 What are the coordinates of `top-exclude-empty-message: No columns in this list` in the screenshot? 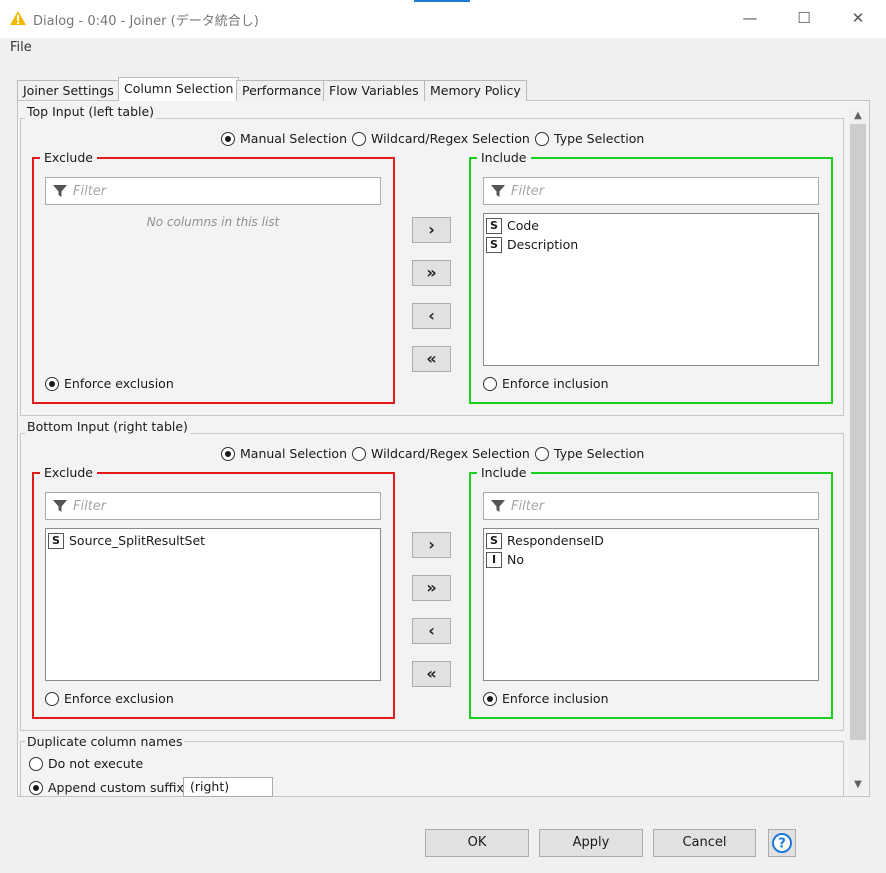 It's located at (213, 222).